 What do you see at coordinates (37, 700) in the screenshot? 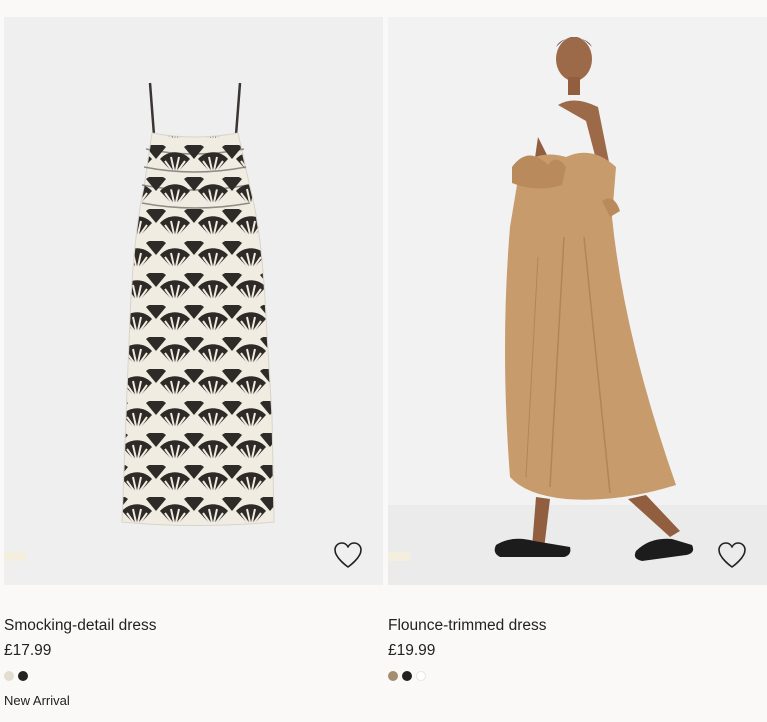
I see `new-arrival-badge: New Arrival` at bounding box center [37, 700].